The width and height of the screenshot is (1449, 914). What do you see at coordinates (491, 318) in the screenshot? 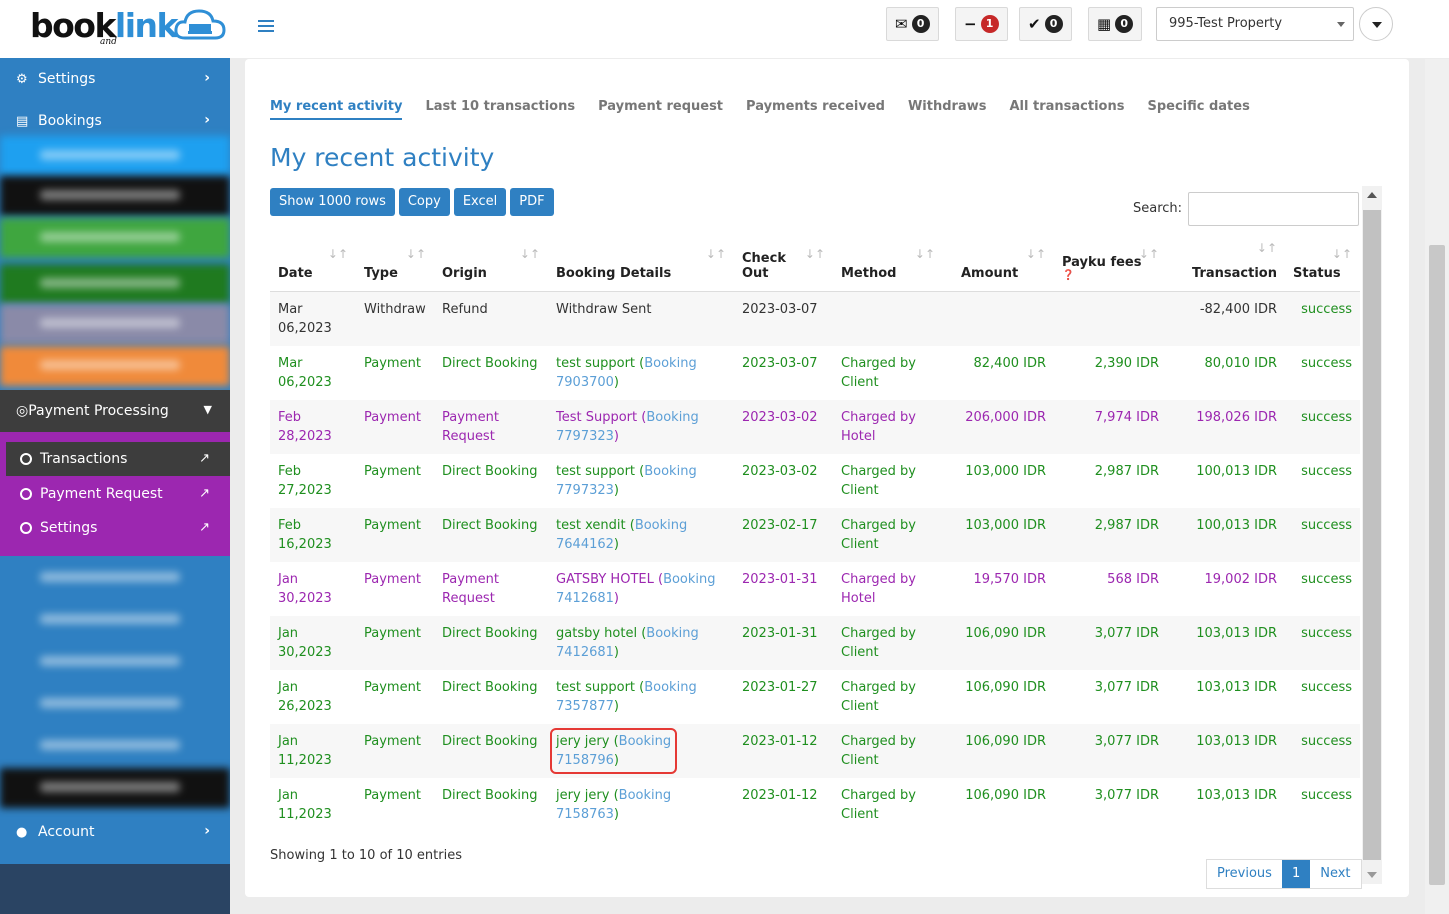
I see `row-origin-cell: Refund` at bounding box center [491, 318].